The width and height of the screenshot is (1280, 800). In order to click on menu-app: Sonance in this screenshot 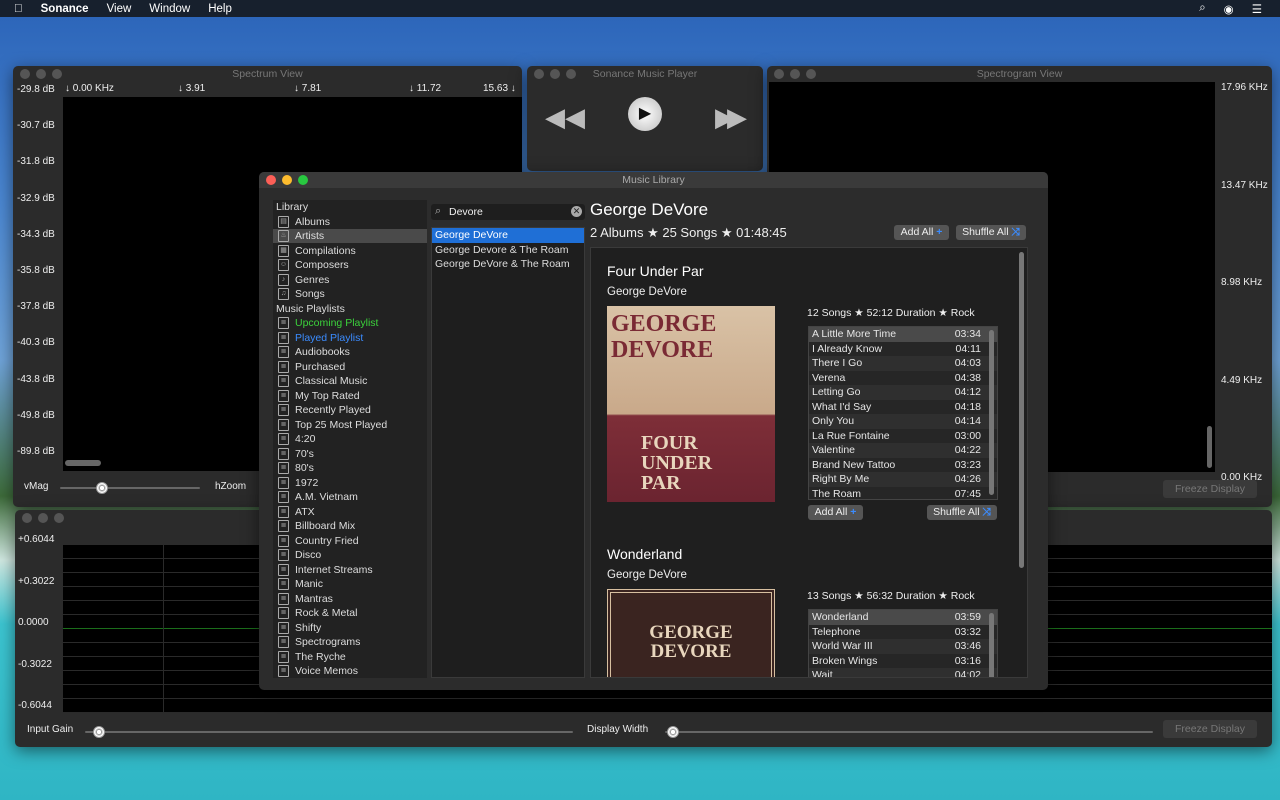, I will do `click(65, 9)`.